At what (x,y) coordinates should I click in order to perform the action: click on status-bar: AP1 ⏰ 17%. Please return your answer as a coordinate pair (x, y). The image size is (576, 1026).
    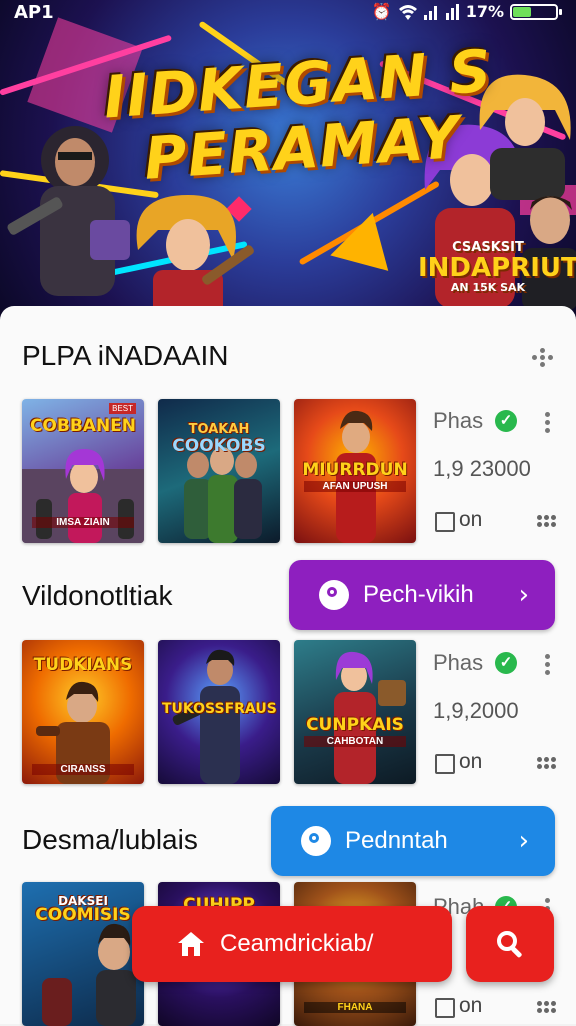
    Looking at the image, I should click on (288, 13).